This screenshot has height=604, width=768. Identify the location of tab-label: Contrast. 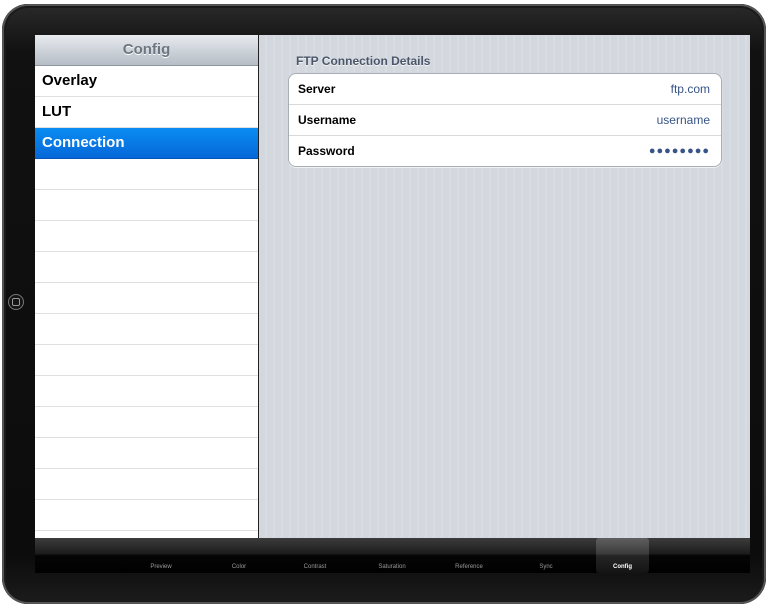
(315, 567).